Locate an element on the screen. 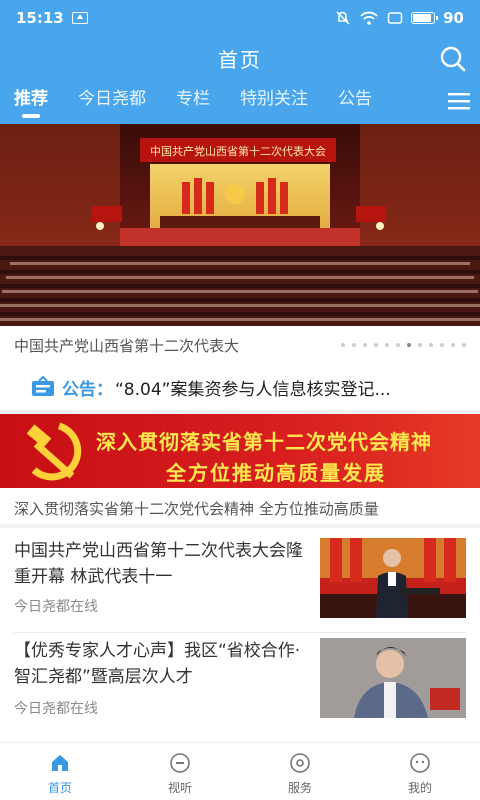 The height and width of the screenshot is (800, 480). nav-service-label: 服务 is located at coordinates (299, 788).